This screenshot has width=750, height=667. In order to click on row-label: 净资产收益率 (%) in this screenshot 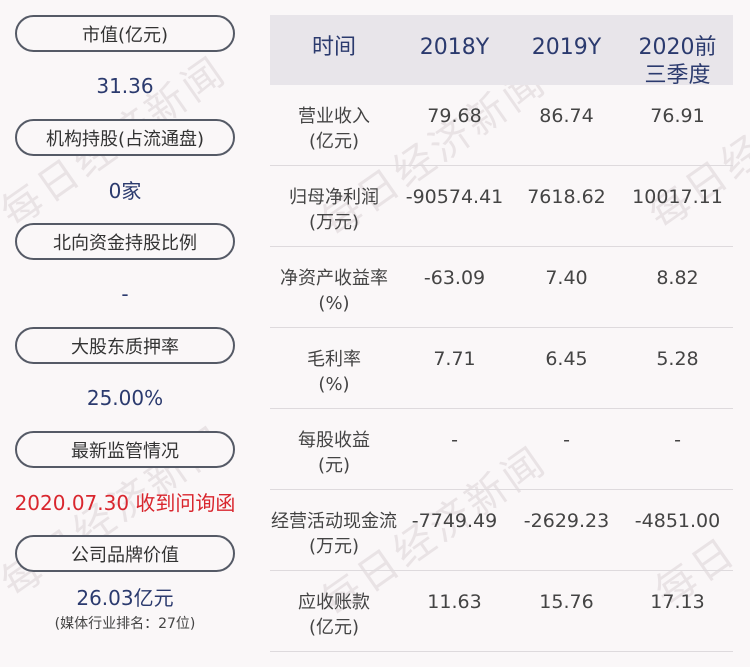, I will do `click(334, 287)`.